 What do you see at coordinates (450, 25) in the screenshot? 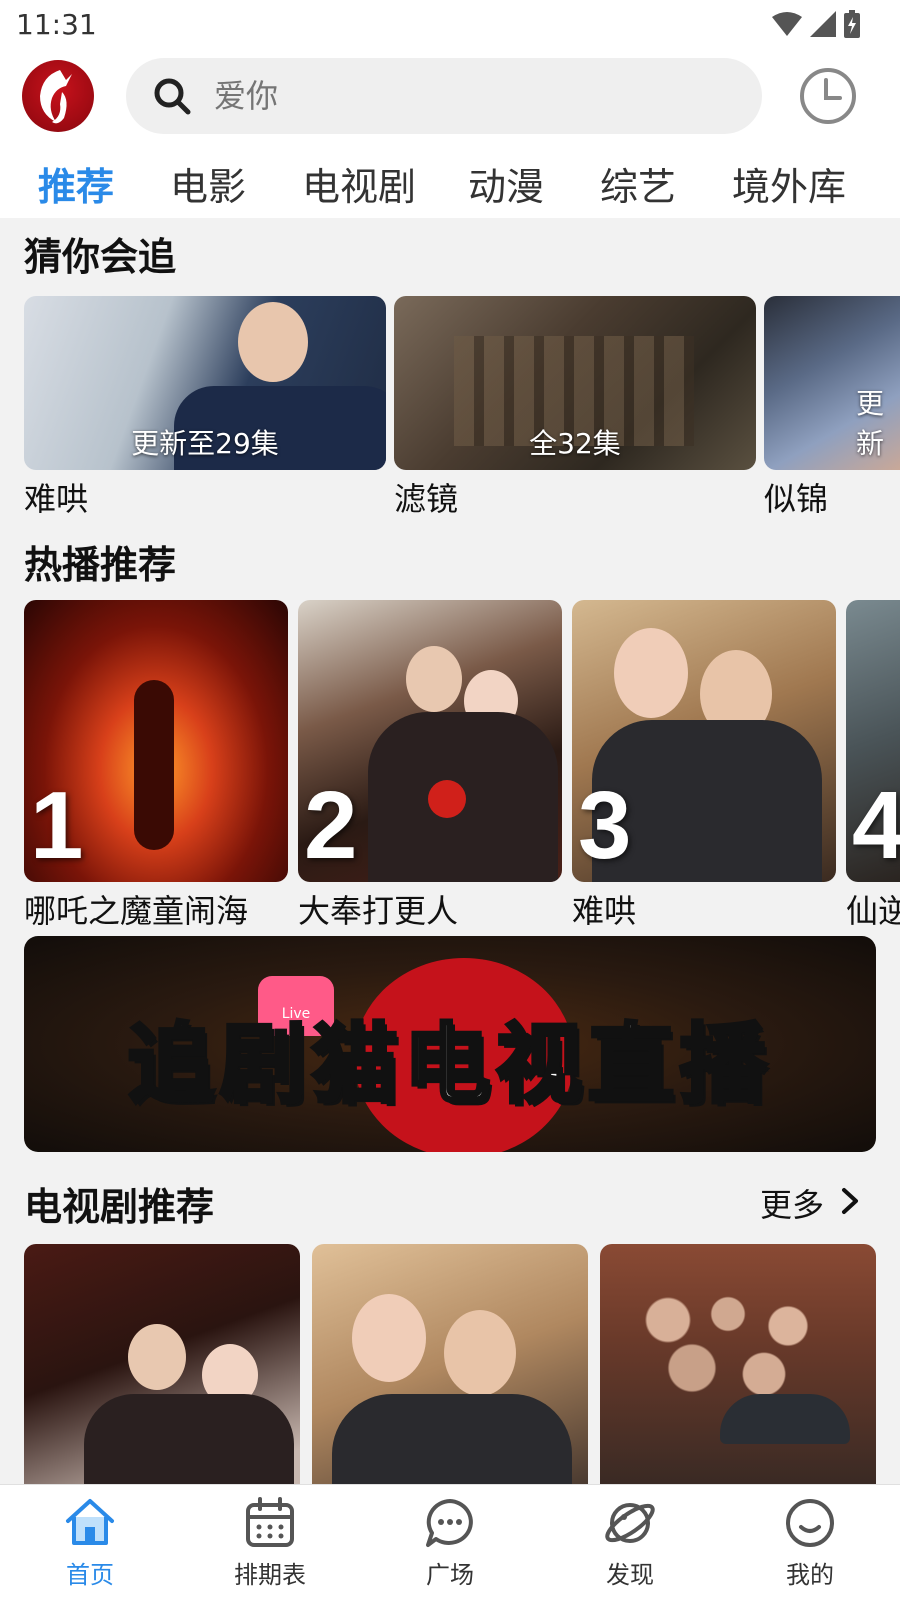
I see `status-bar: 11:31` at bounding box center [450, 25].